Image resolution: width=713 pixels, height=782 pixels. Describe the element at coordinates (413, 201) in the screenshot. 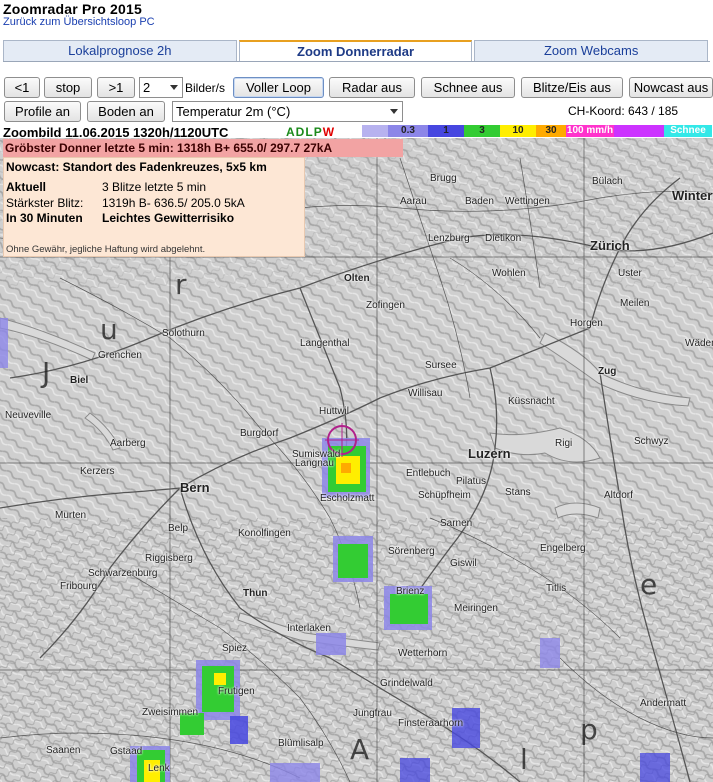

I see `map-place-label: Aarau` at that location.